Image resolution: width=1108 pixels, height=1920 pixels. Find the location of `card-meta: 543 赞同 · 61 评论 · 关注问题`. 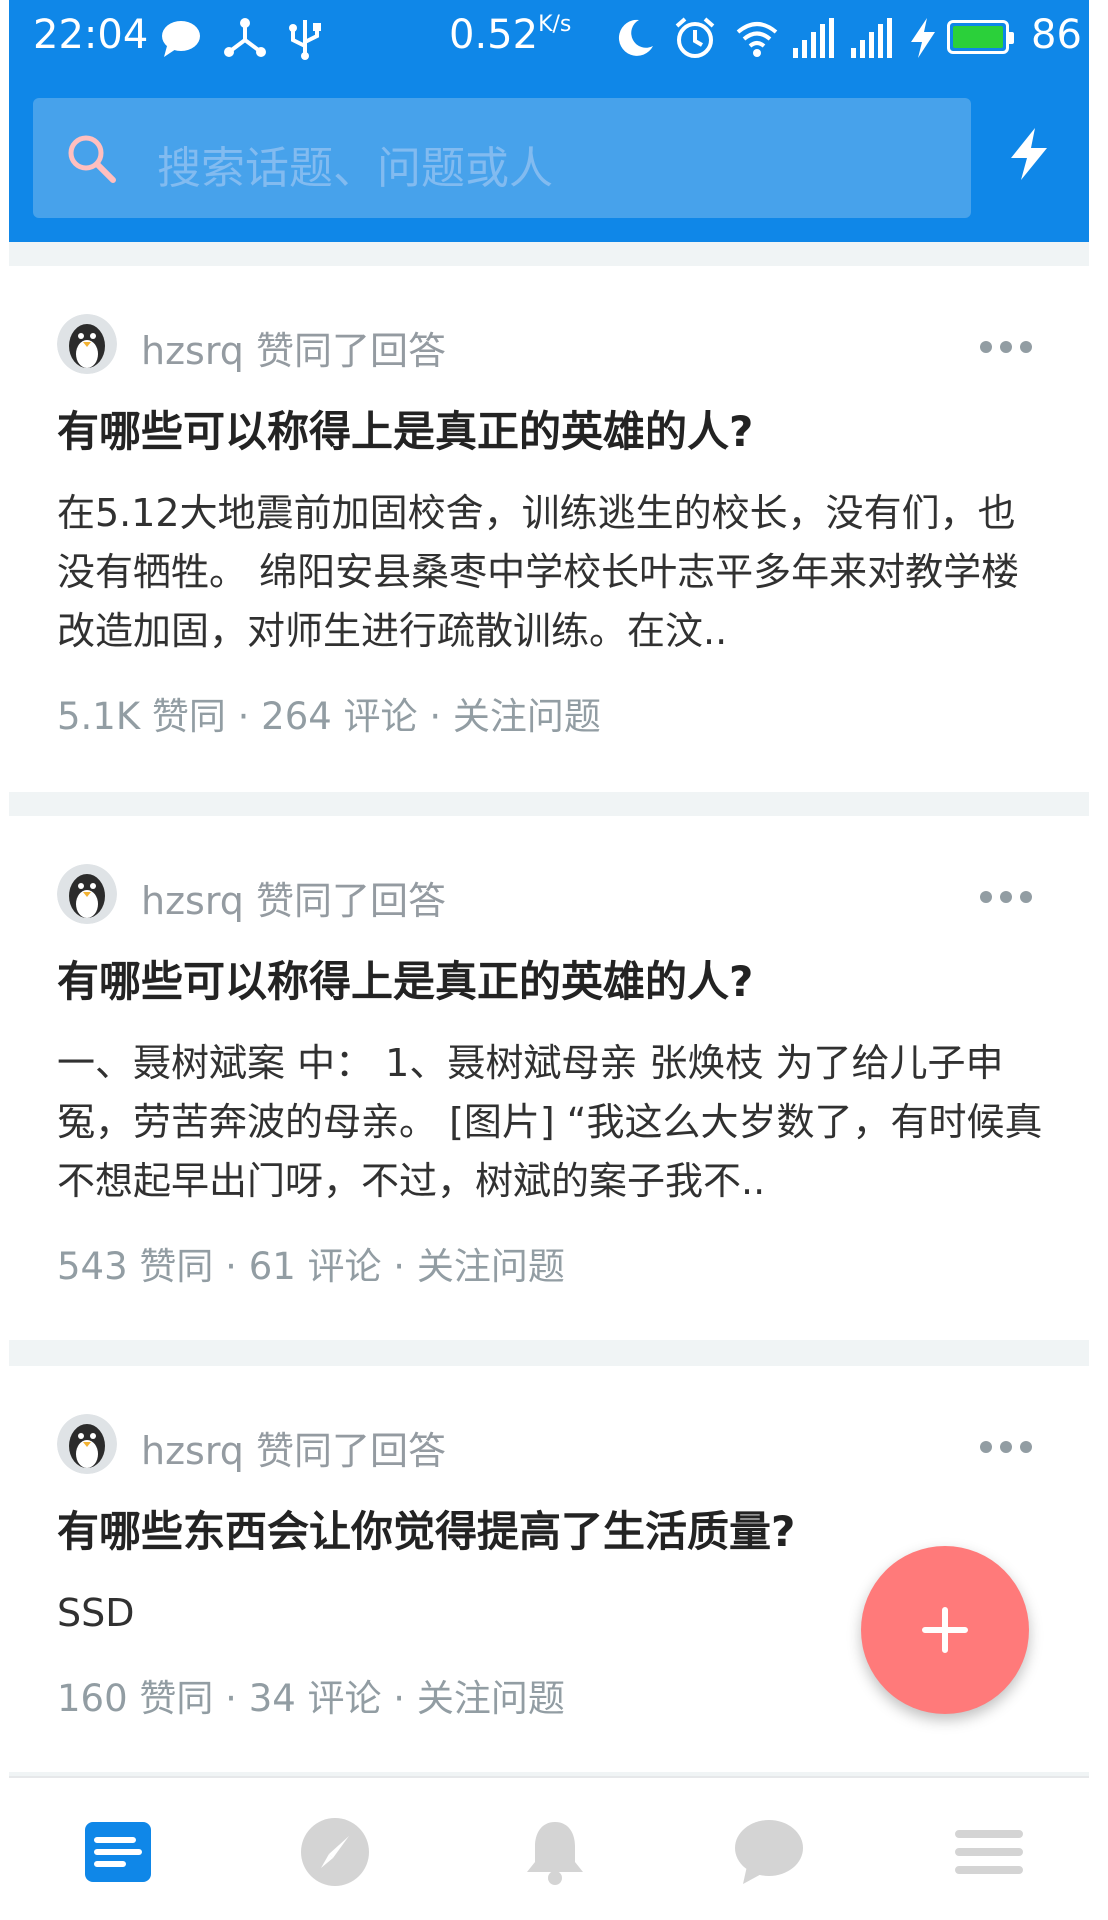

card-meta: 543 赞同 · 61 评论 · 关注问题 is located at coordinates (311, 1263).